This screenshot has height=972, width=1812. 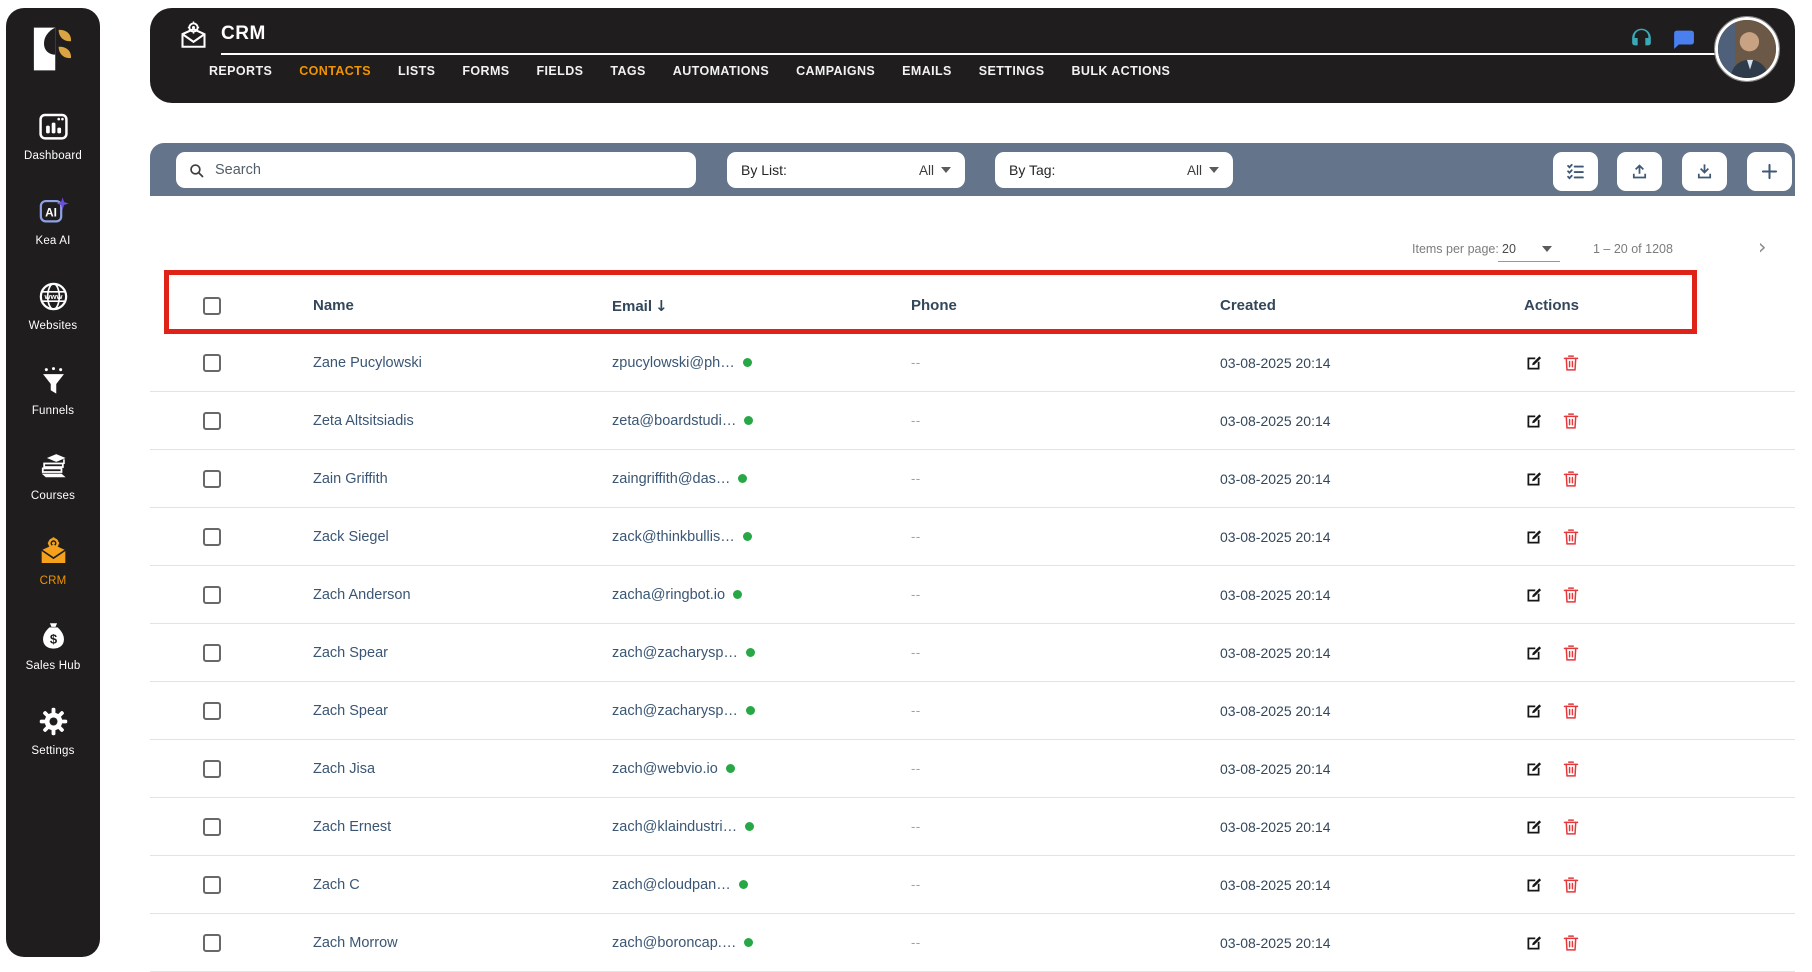 What do you see at coordinates (53, 391) in the screenshot?
I see `sidebar-item-funnels: Funnels` at bounding box center [53, 391].